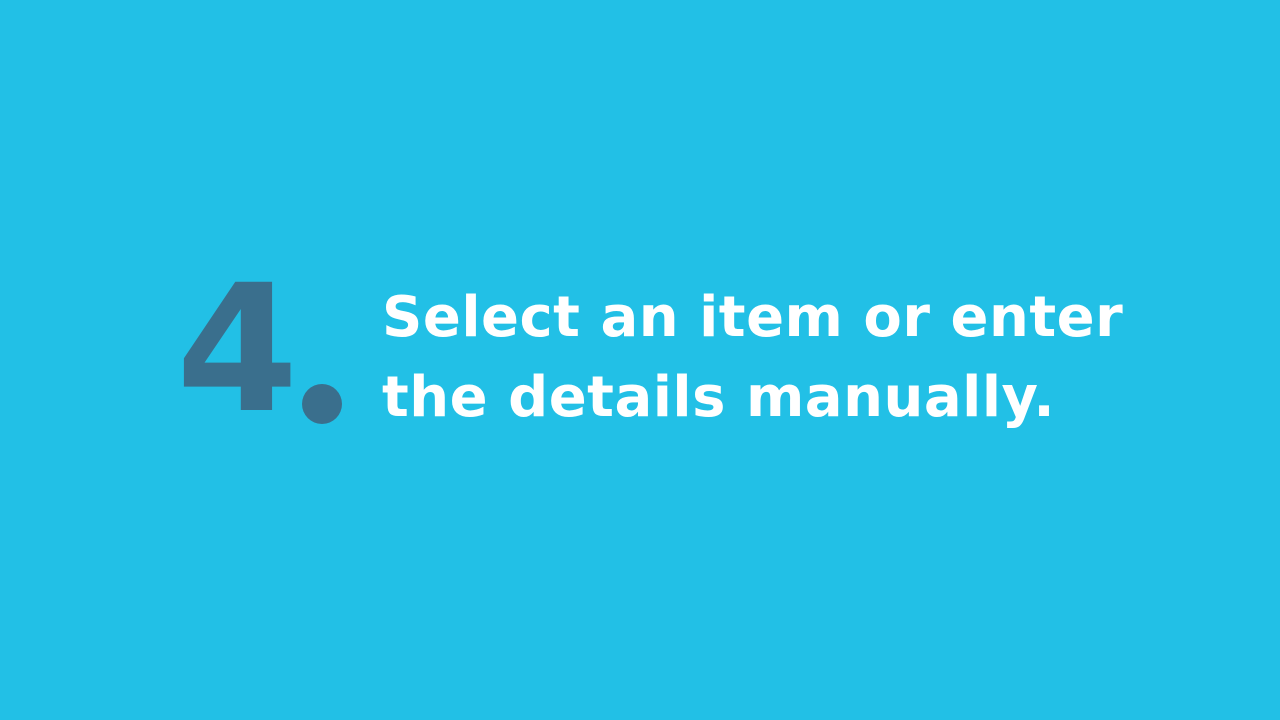 This screenshot has height=720, width=1280. What do you see at coordinates (753, 317) in the screenshot?
I see `step-instruction-line-1: Select an item or enter` at bounding box center [753, 317].